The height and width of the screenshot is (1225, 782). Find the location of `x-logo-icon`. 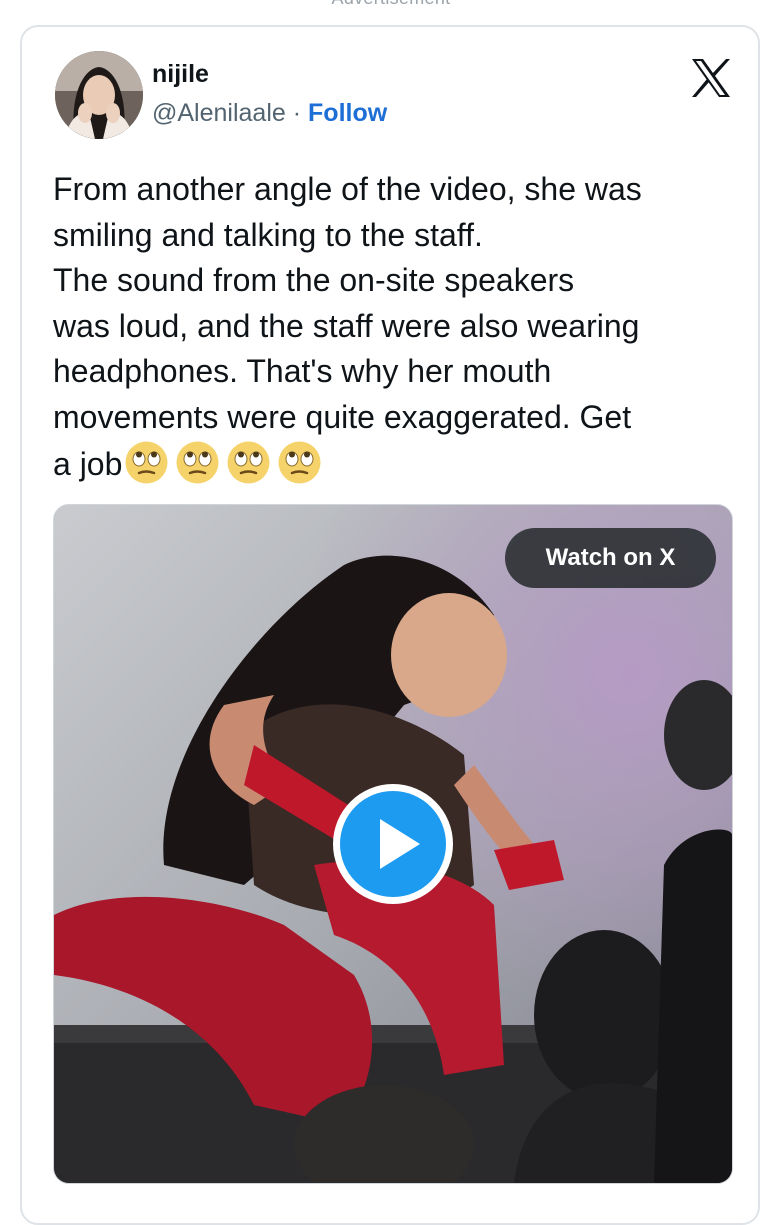

x-logo-icon is located at coordinates (711, 78).